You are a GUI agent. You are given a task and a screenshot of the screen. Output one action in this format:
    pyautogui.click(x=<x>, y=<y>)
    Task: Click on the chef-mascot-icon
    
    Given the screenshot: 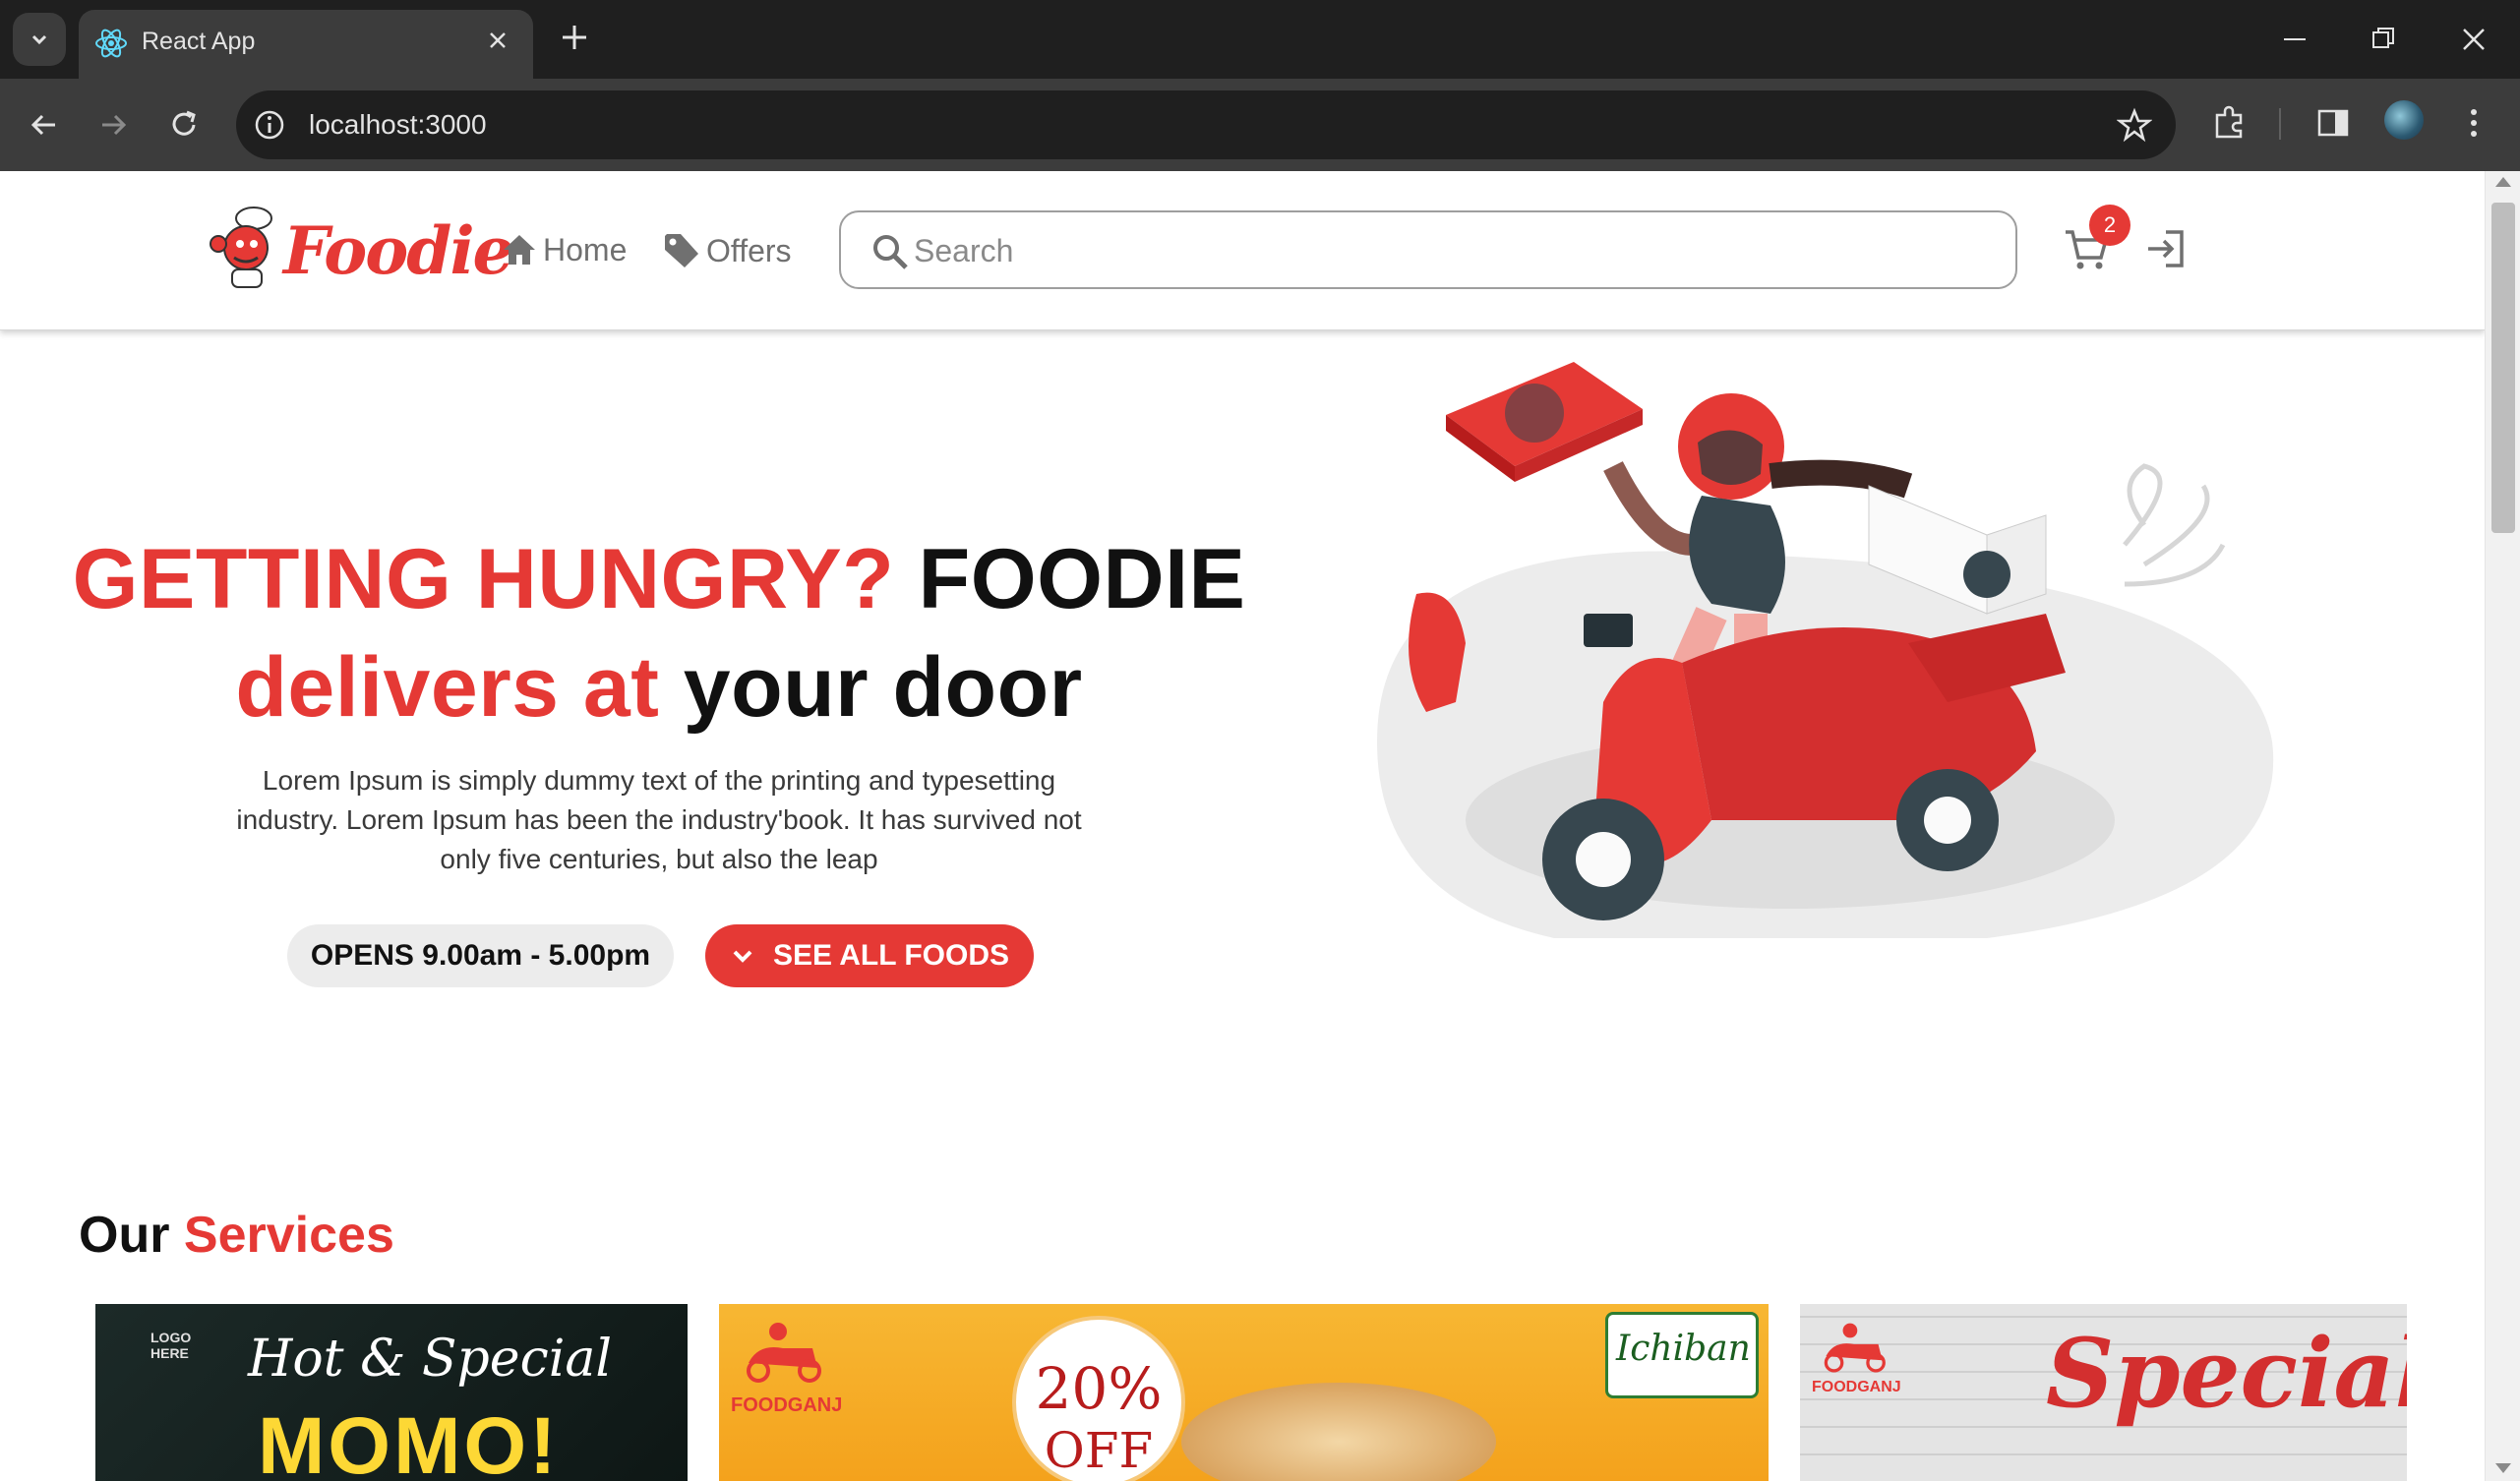 What is the action you would take?
    pyautogui.click(x=241, y=247)
    